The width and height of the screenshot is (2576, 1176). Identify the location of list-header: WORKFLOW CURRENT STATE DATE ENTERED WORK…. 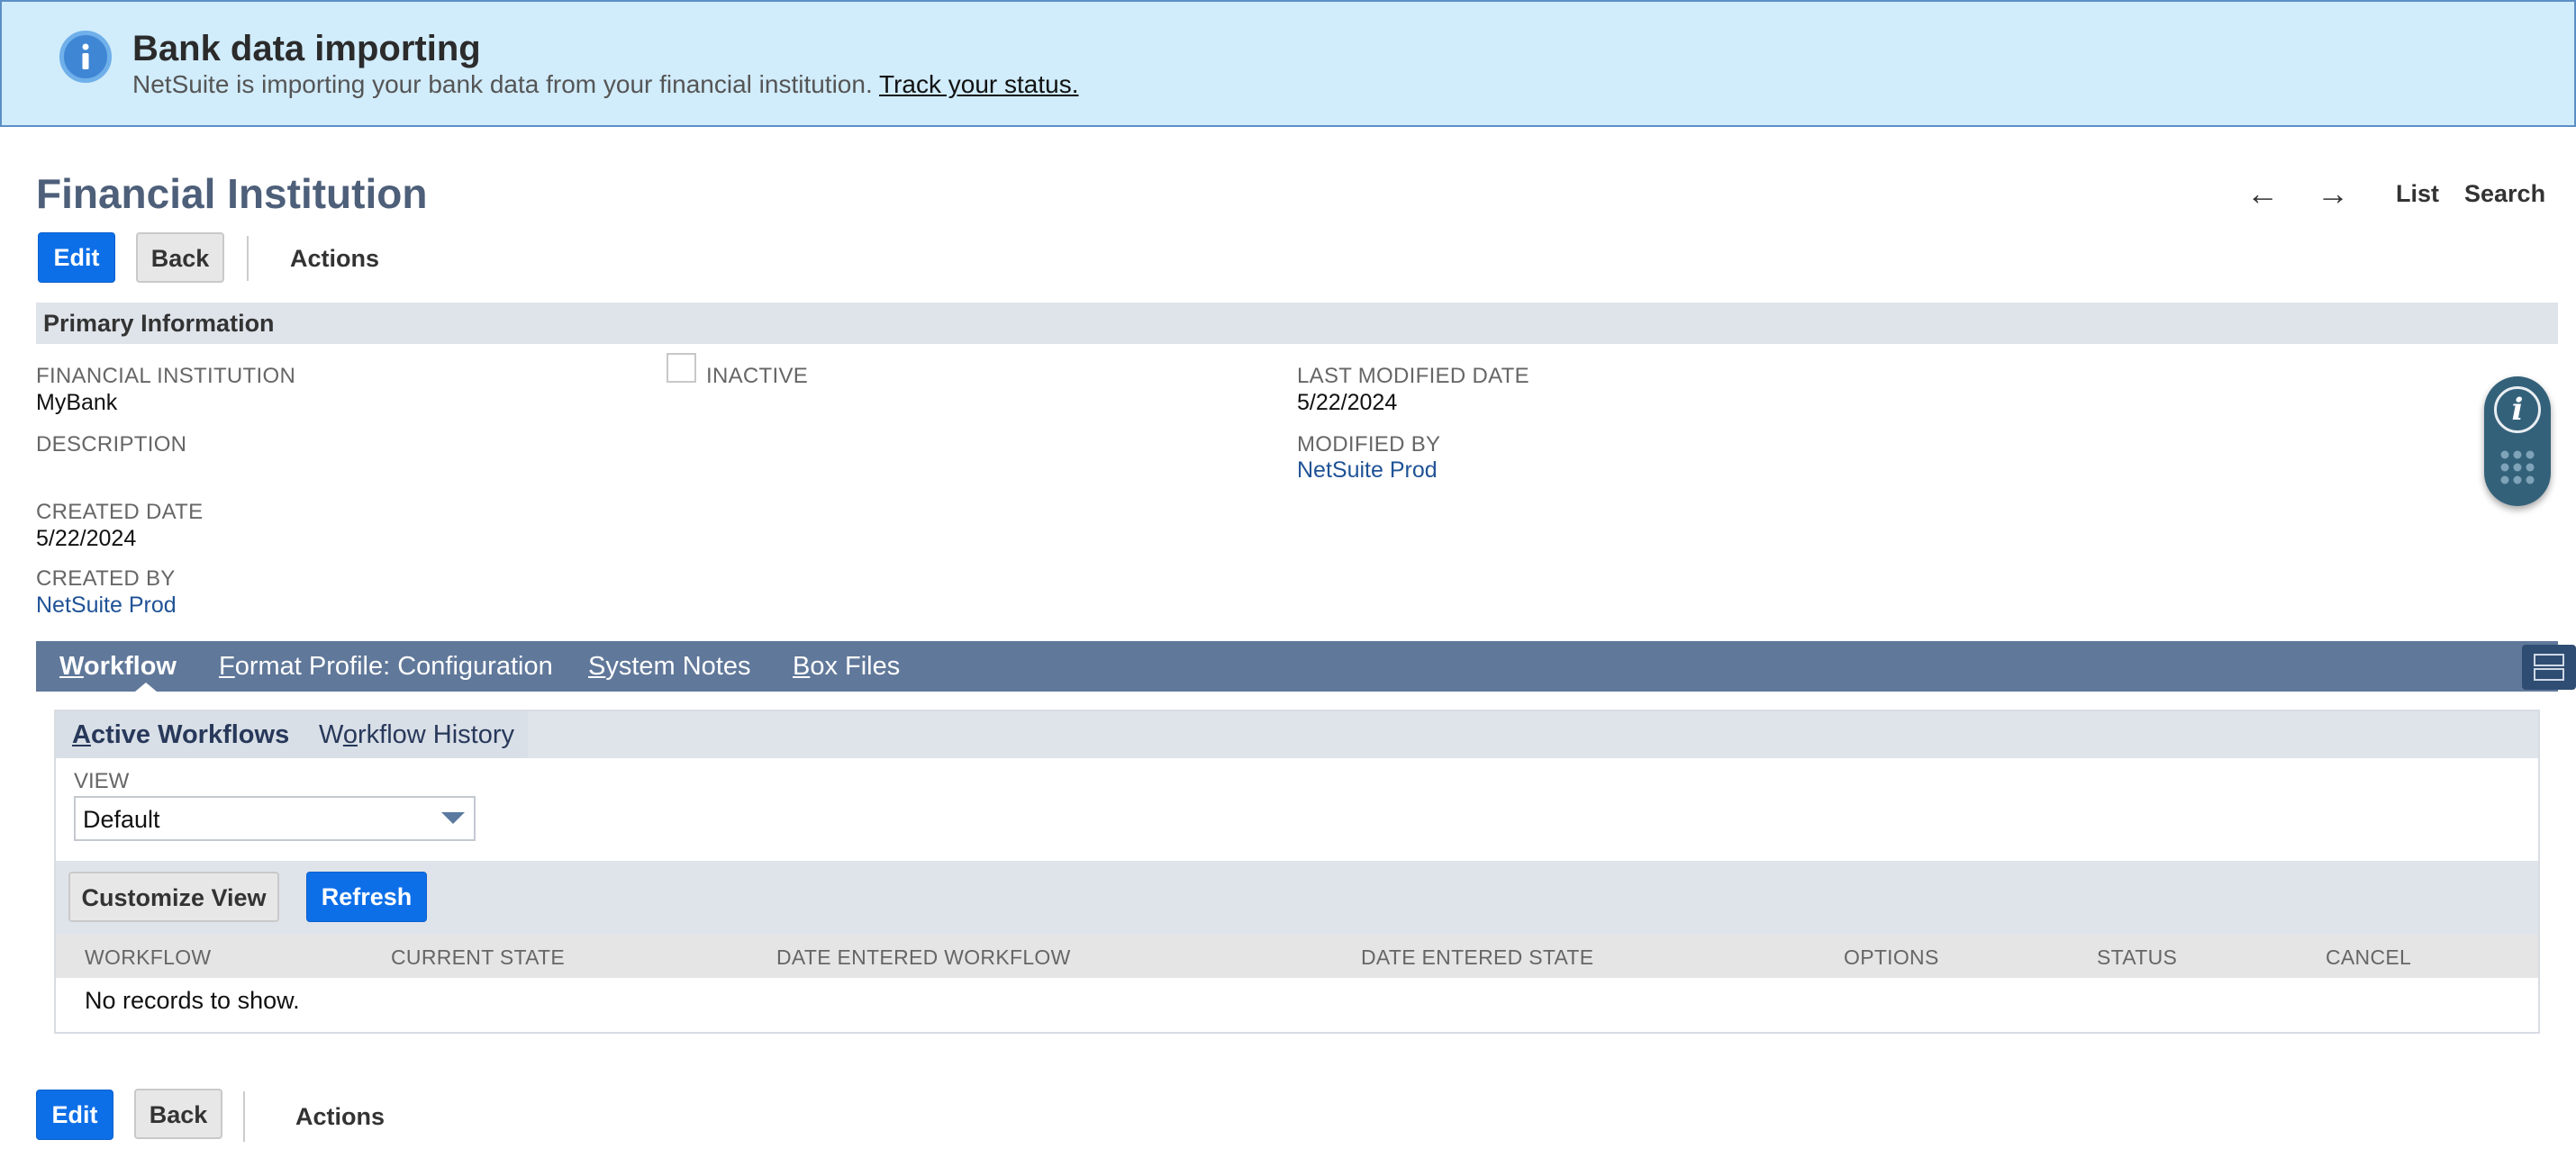
(1297, 956).